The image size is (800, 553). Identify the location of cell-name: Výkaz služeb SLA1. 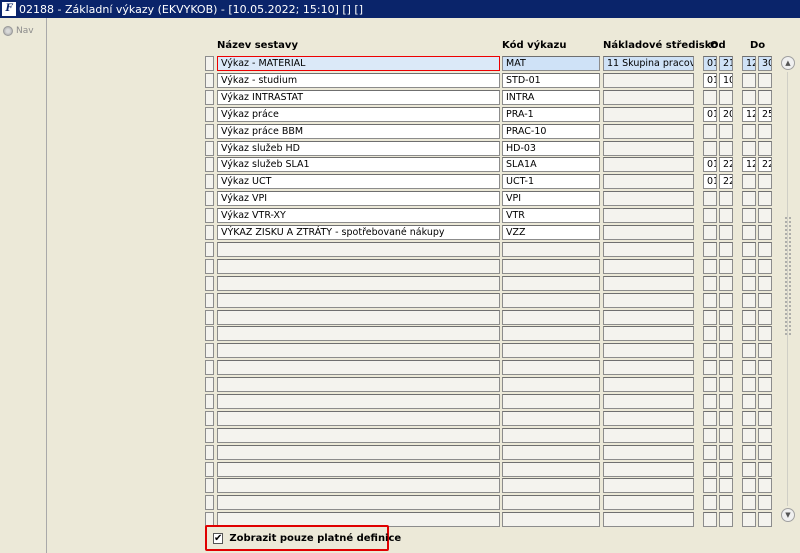
(358, 164).